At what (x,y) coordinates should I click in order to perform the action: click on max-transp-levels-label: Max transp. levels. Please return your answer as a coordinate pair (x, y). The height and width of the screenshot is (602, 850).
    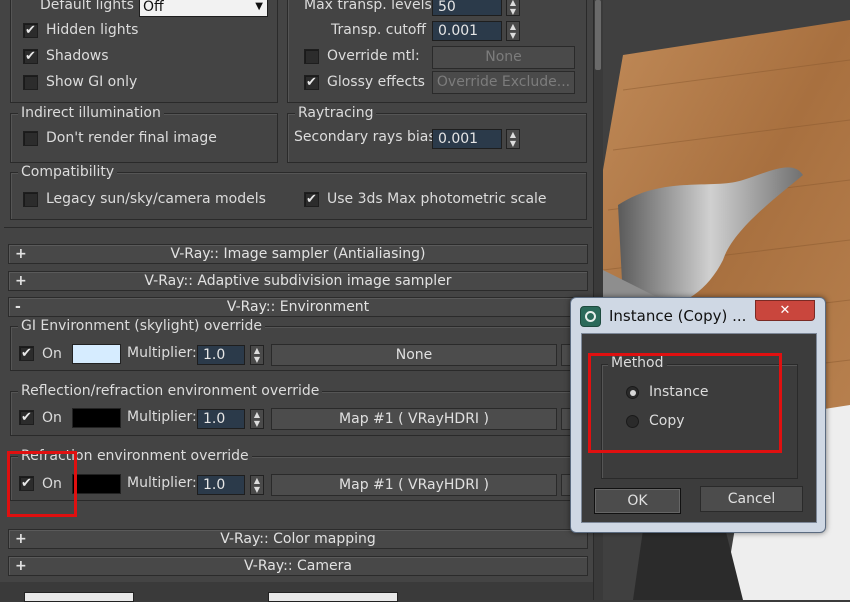
    Looking at the image, I should click on (368, 6).